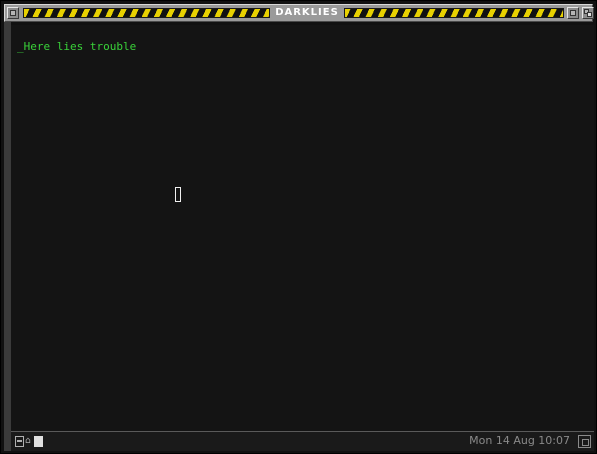 The height and width of the screenshot is (454, 597). What do you see at coordinates (302, 441) in the screenshot?
I see `status-bar: ⌂ Mon 14 Aug 10:07` at bounding box center [302, 441].